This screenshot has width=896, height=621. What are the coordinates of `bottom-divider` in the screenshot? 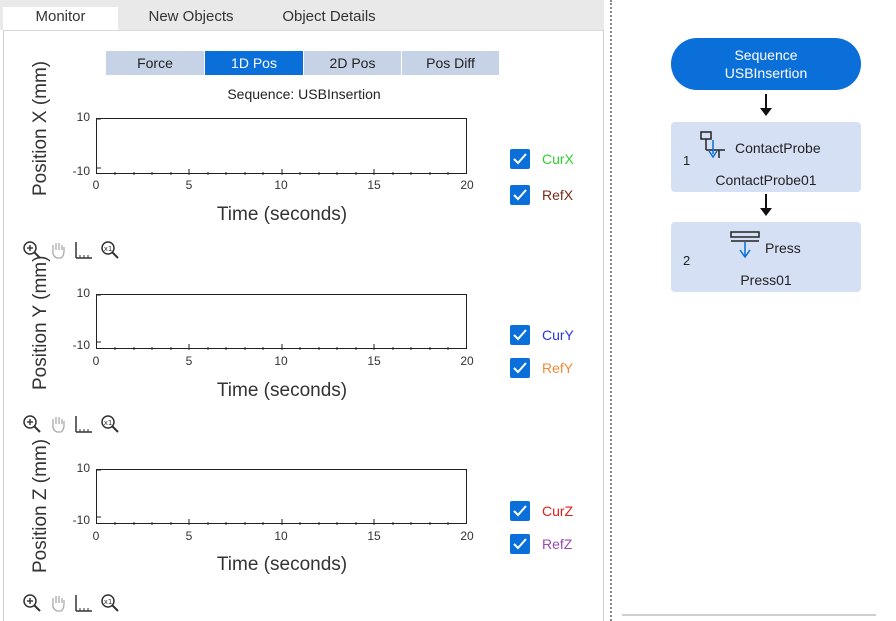 It's located at (749, 615).